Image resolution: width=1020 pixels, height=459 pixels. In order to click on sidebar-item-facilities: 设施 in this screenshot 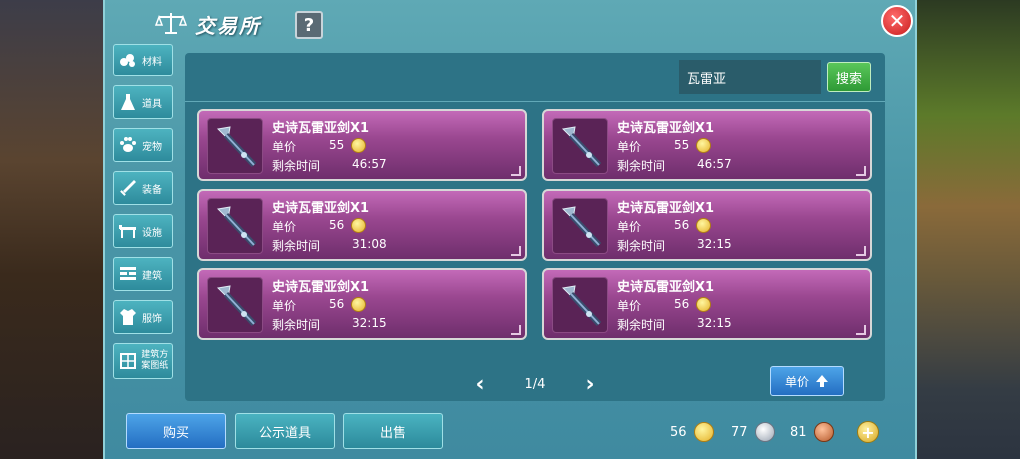, I will do `click(143, 231)`.